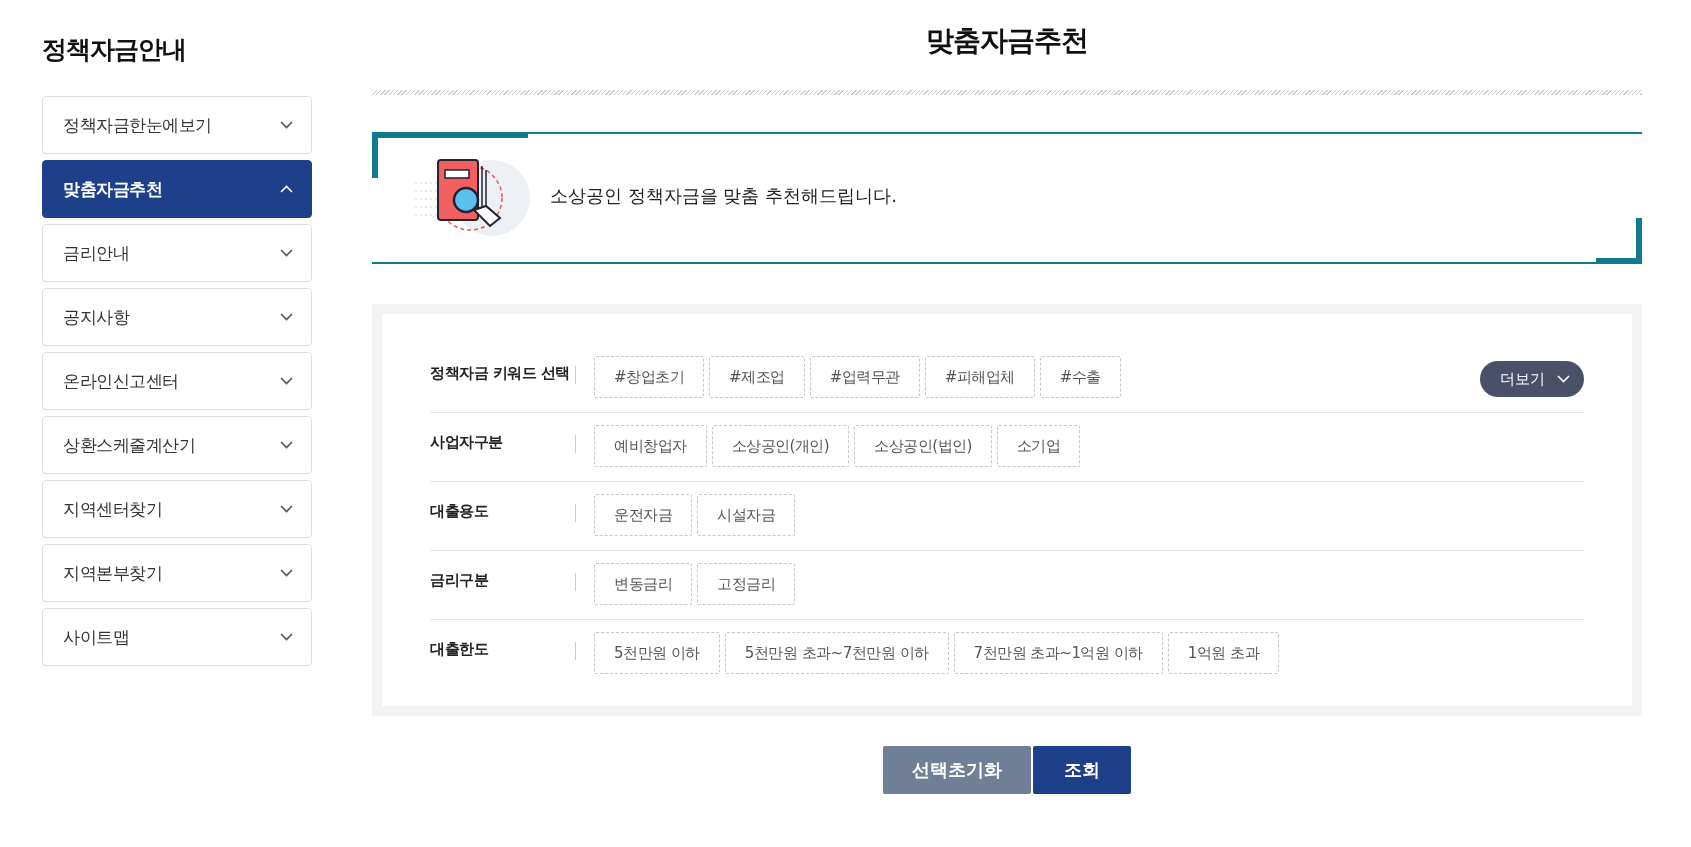 Image resolution: width=1691 pixels, height=847 pixels. What do you see at coordinates (923, 446) in the screenshot?
I see `filter-option: 소상공인(법인)` at bounding box center [923, 446].